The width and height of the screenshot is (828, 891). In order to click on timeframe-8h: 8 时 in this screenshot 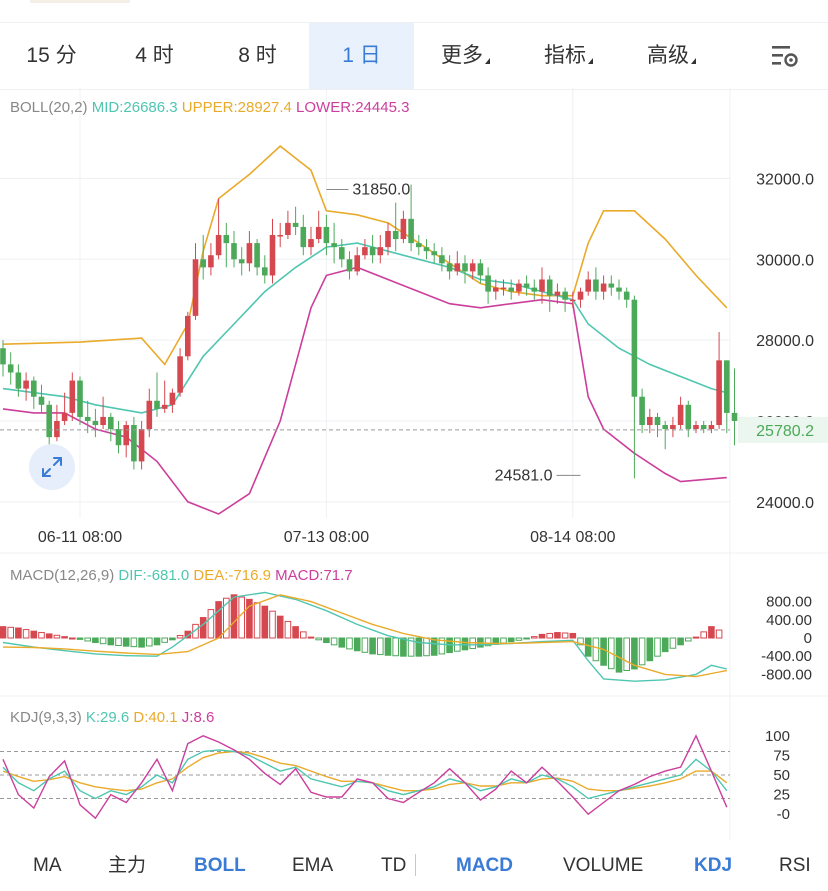, I will do `click(257, 56)`.